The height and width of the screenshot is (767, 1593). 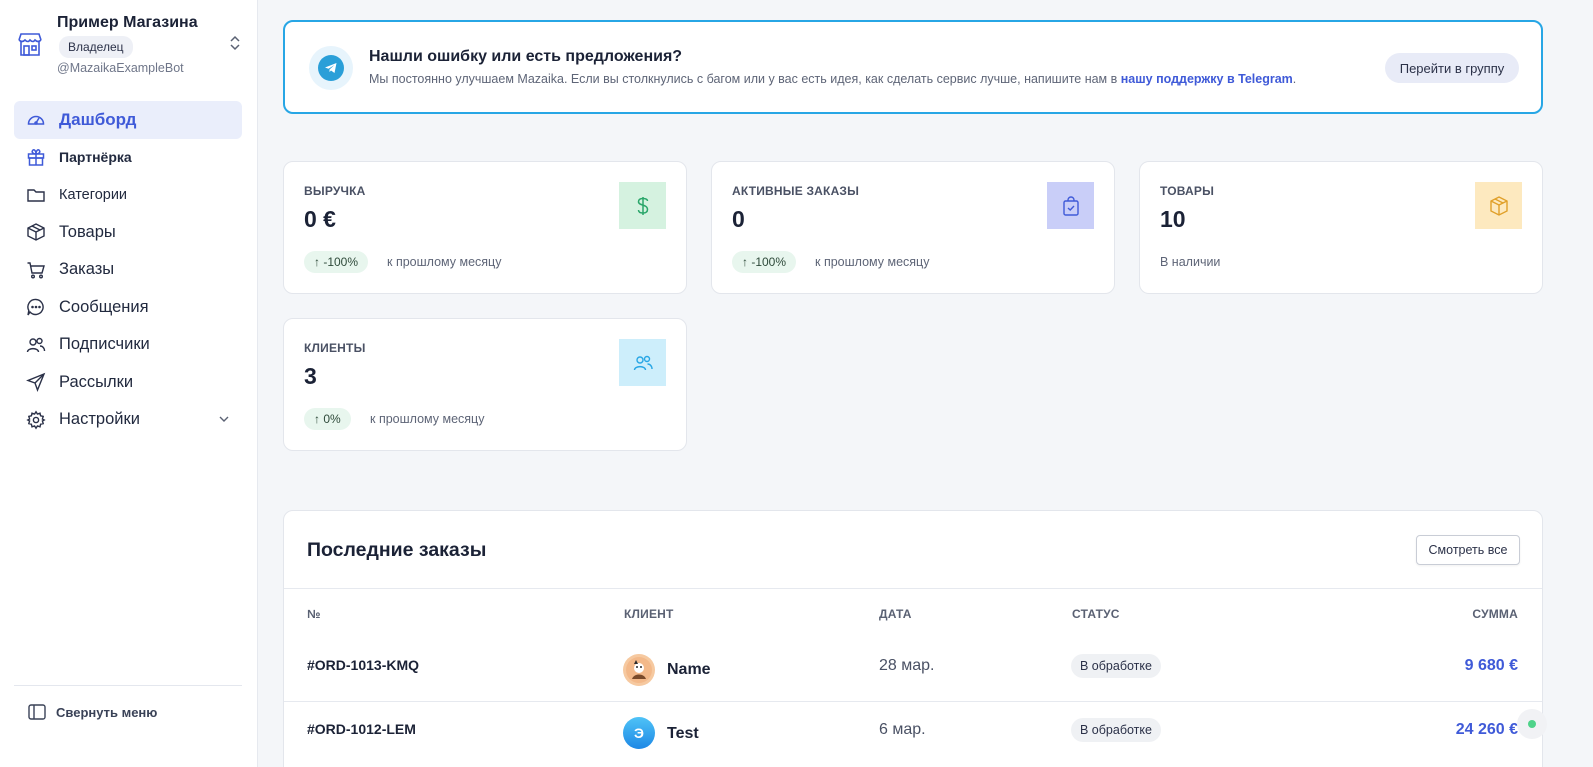 I want to click on box-icon, so click(x=36, y=232).